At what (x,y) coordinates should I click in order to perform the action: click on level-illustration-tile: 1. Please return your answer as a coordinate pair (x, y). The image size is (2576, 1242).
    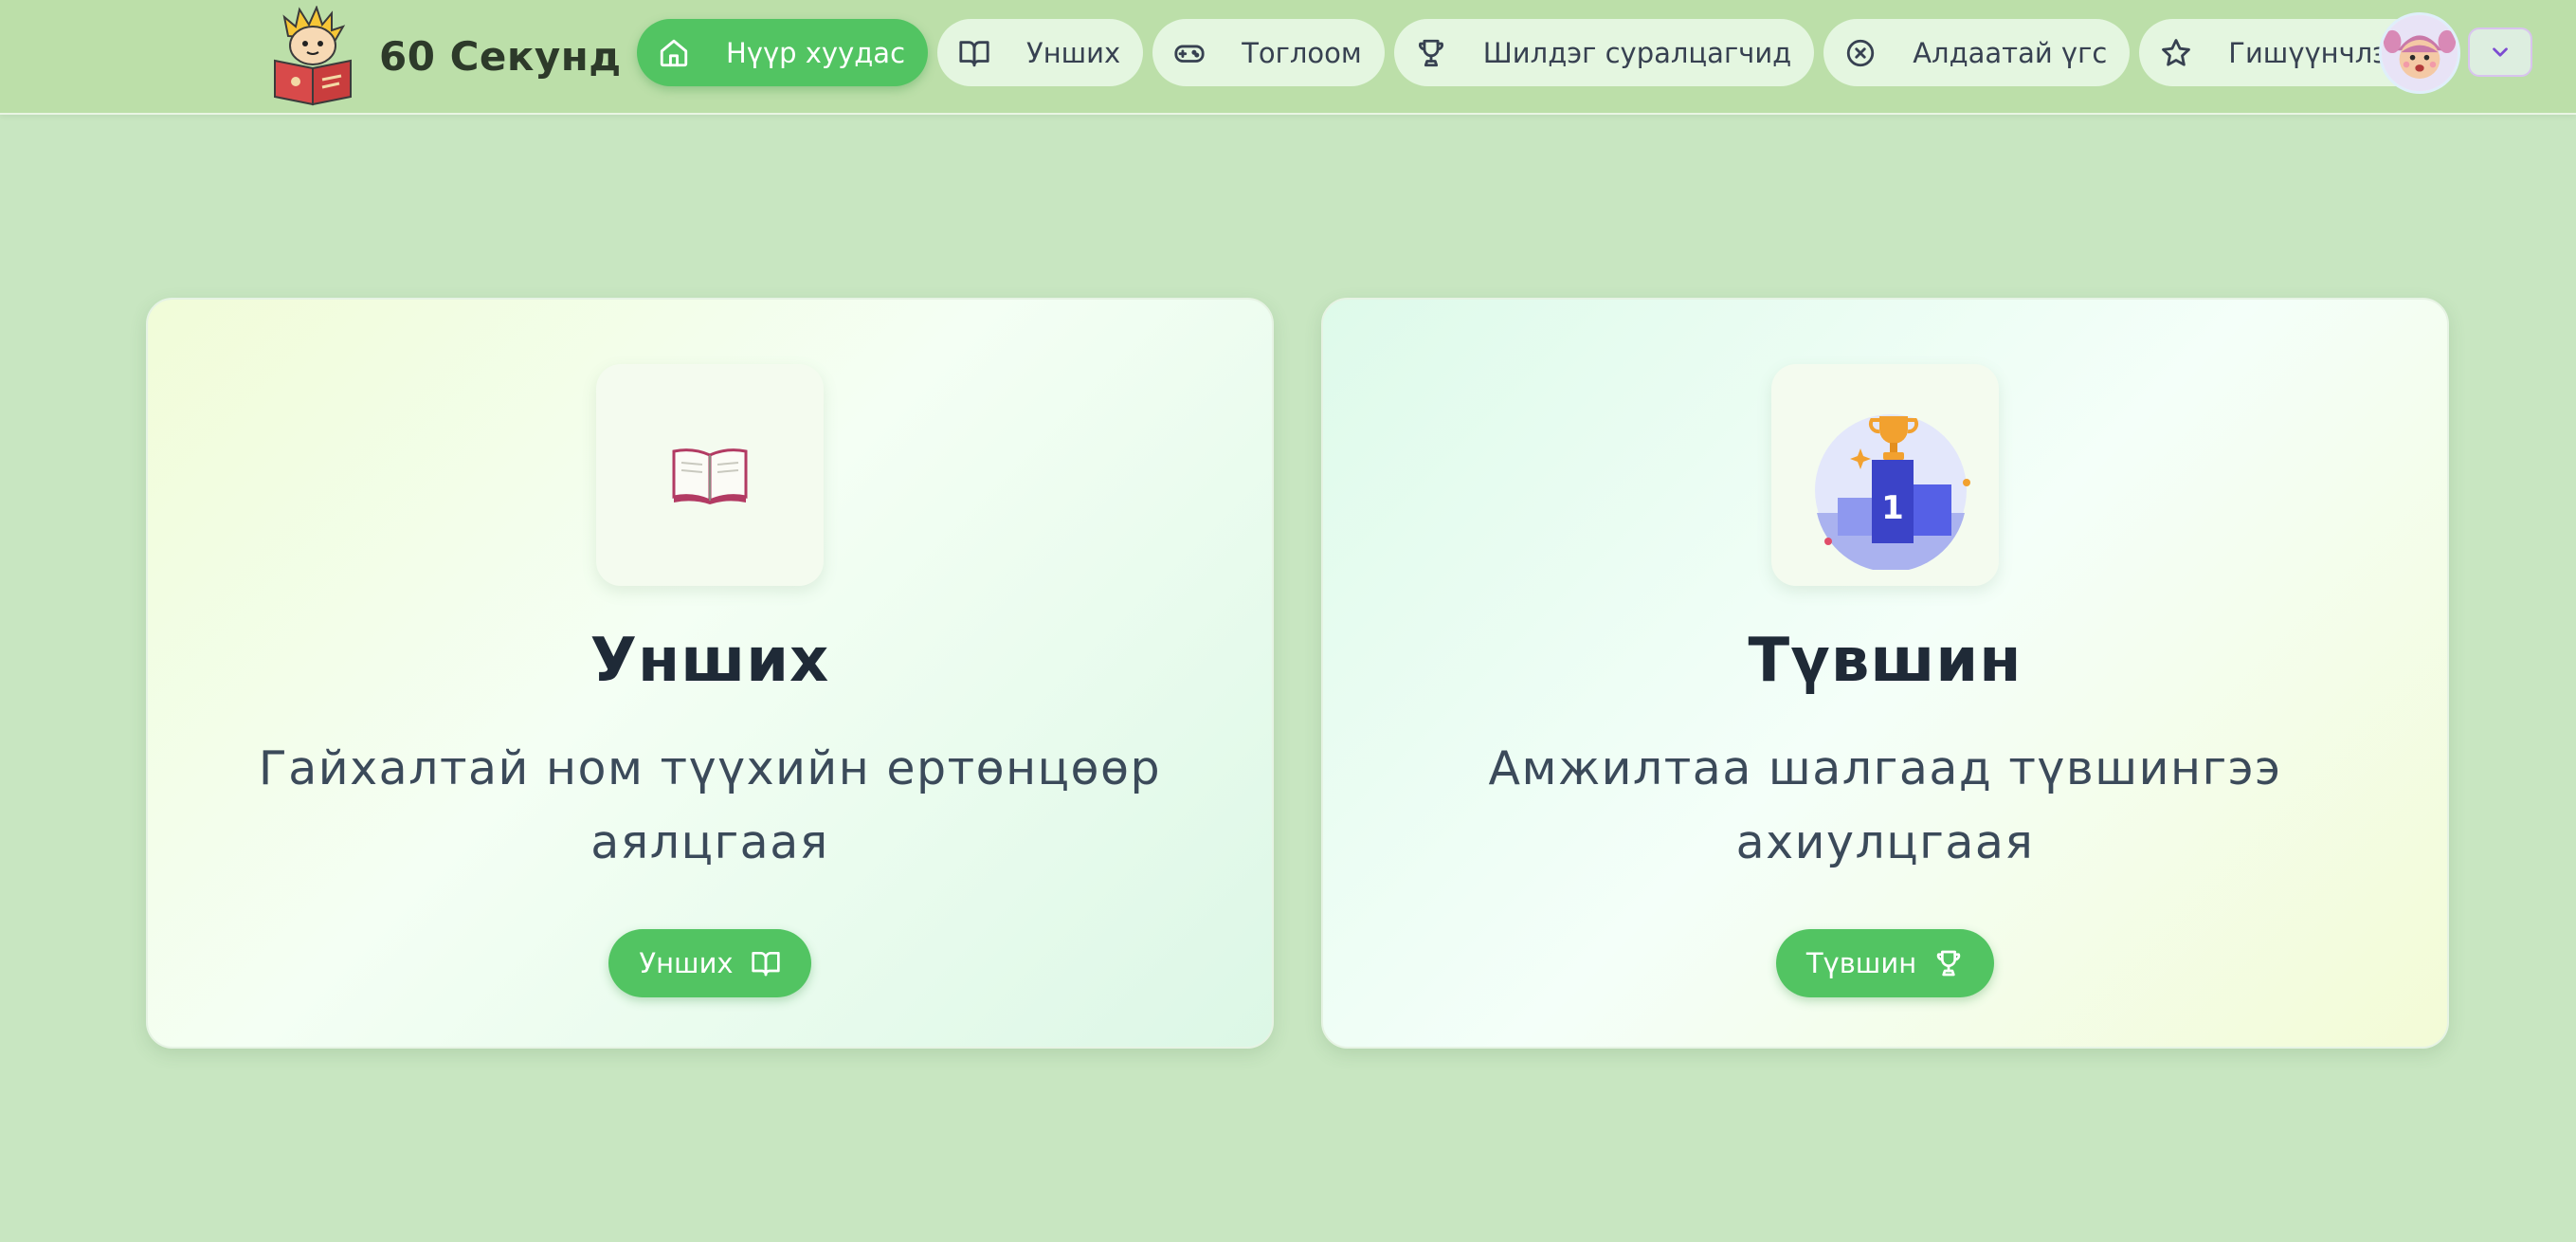
    Looking at the image, I should click on (1885, 475).